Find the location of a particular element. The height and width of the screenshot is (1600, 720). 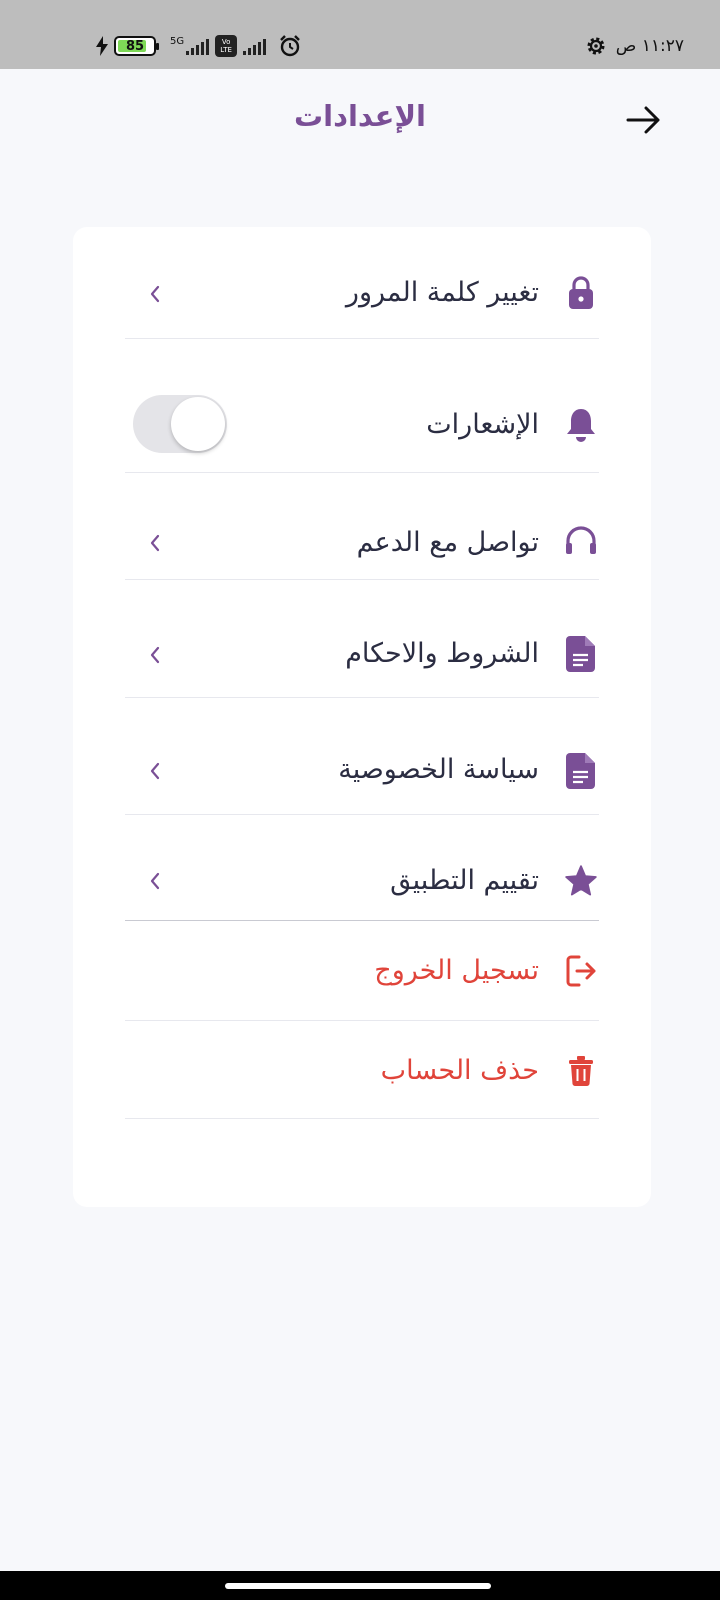

headset-icon is located at coordinates (581, 543).